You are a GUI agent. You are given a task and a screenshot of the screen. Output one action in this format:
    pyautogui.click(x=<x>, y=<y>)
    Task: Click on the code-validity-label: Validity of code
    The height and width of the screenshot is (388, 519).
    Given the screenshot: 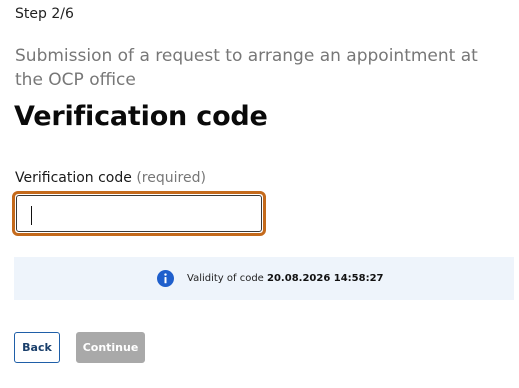 What is the action you would take?
    pyautogui.click(x=227, y=278)
    